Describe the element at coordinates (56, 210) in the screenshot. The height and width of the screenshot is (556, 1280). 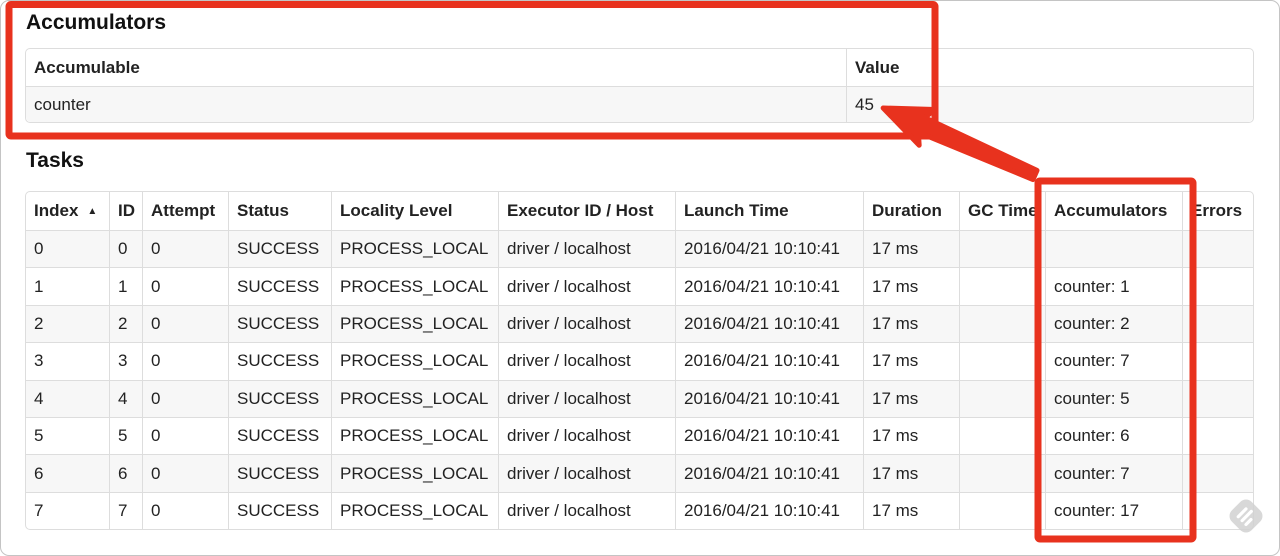
I see `col-header-index-label: Index` at that location.